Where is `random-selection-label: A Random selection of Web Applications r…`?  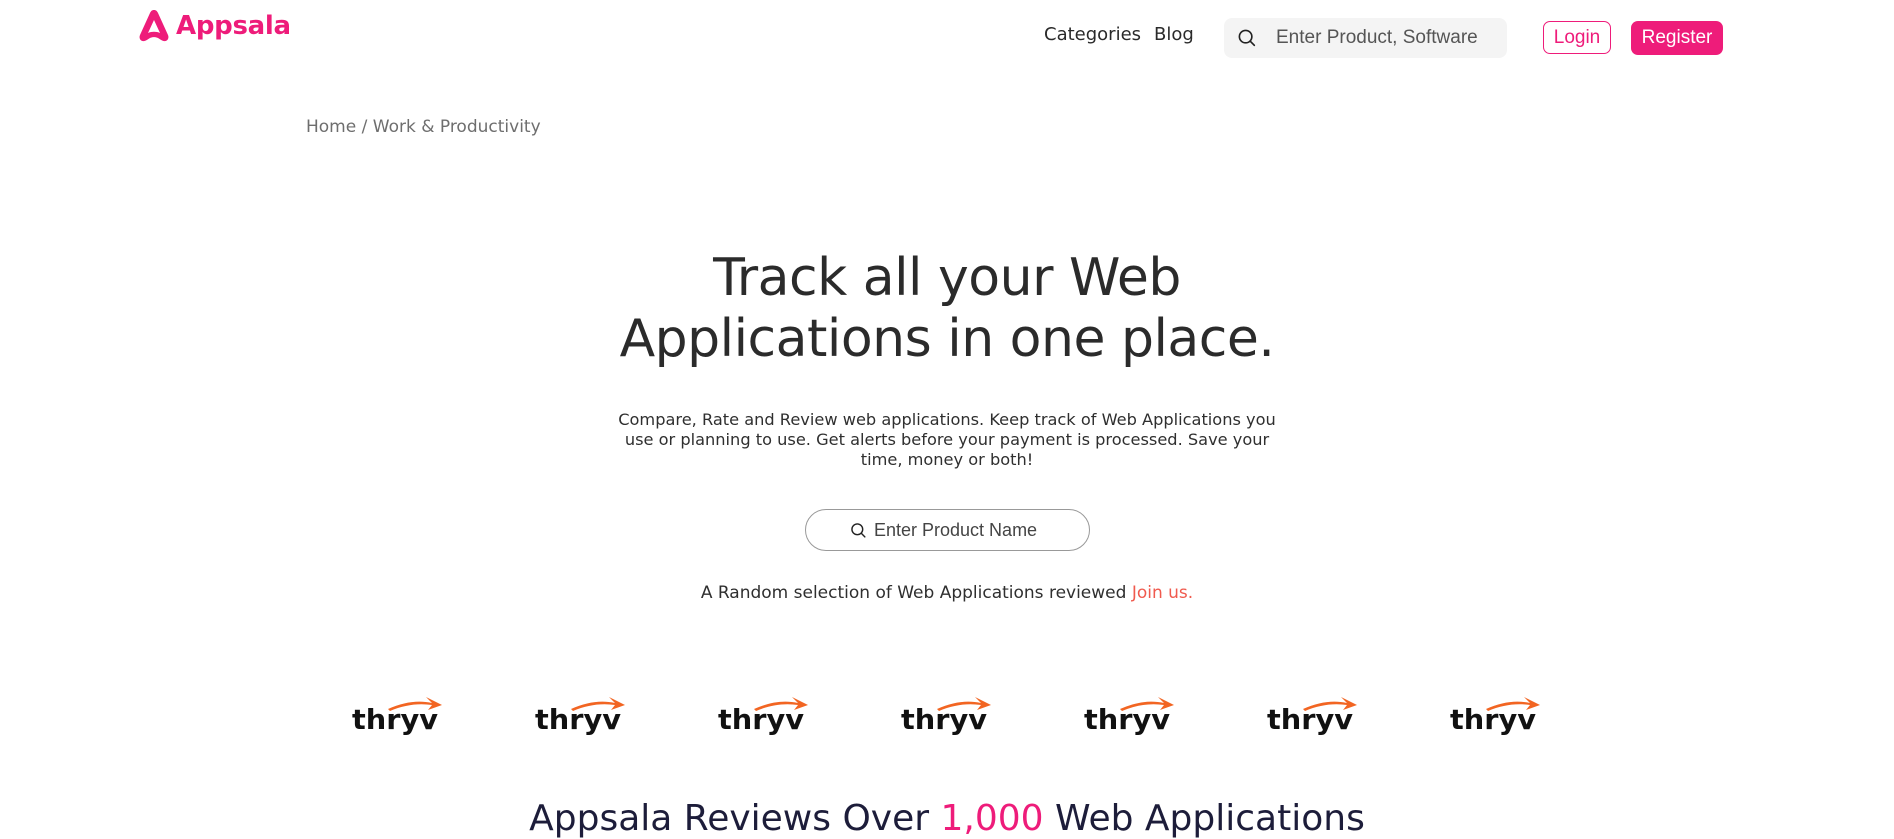
random-selection-label: A Random selection of Web Applications r… is located at coordinates (916, 593).